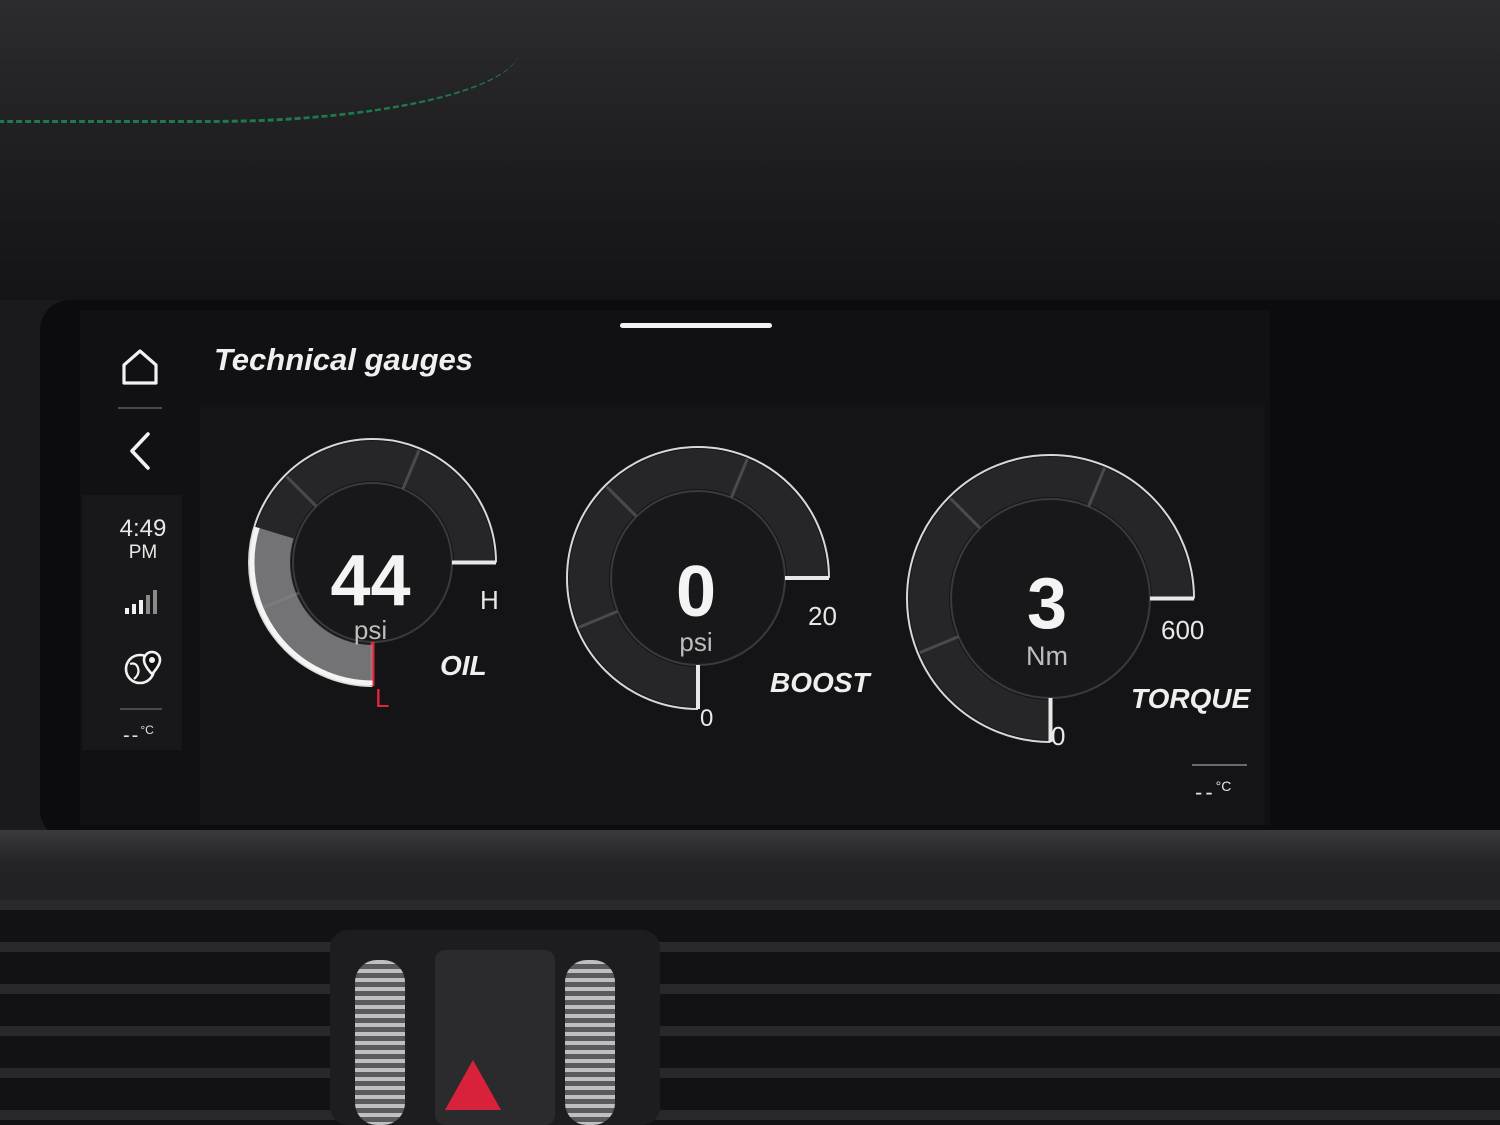 Image resolution: width=1500 pixels, height=1125 pixels. I want to click on torque-min-label: 0, so click(1058, 736).